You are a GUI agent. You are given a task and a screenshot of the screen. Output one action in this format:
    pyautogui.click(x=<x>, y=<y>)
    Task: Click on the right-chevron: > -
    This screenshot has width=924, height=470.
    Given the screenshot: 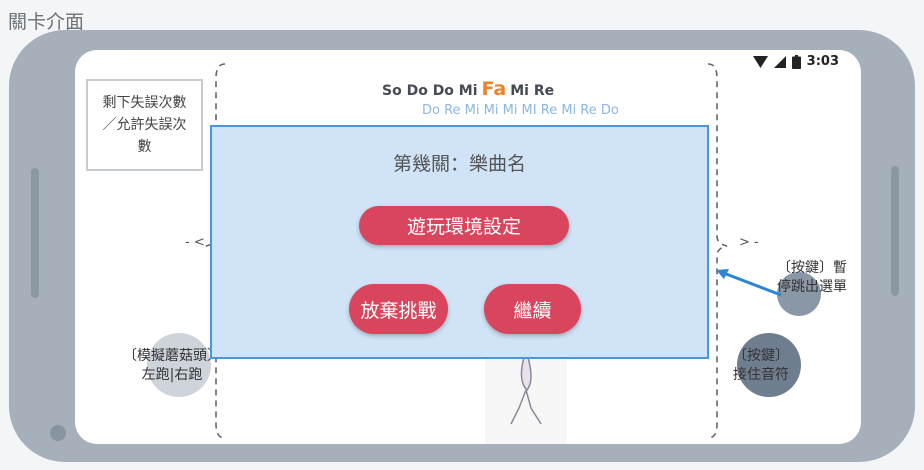 What is the action you would take?
    pyautogui.click(x=749, y=242)
    